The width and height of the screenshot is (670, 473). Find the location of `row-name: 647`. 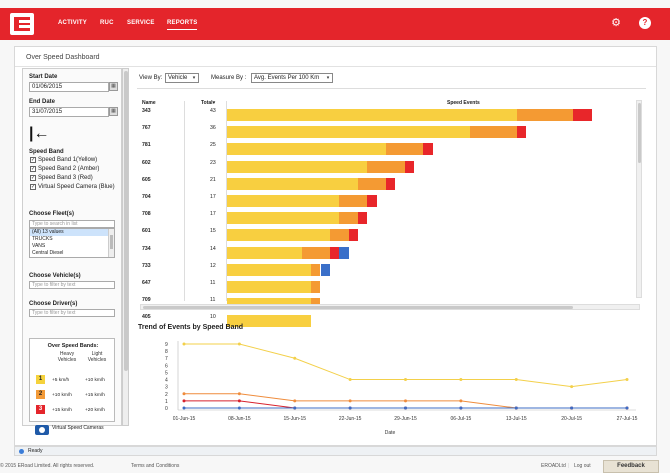

row-name: 647 is located at coordinates (146, 283).